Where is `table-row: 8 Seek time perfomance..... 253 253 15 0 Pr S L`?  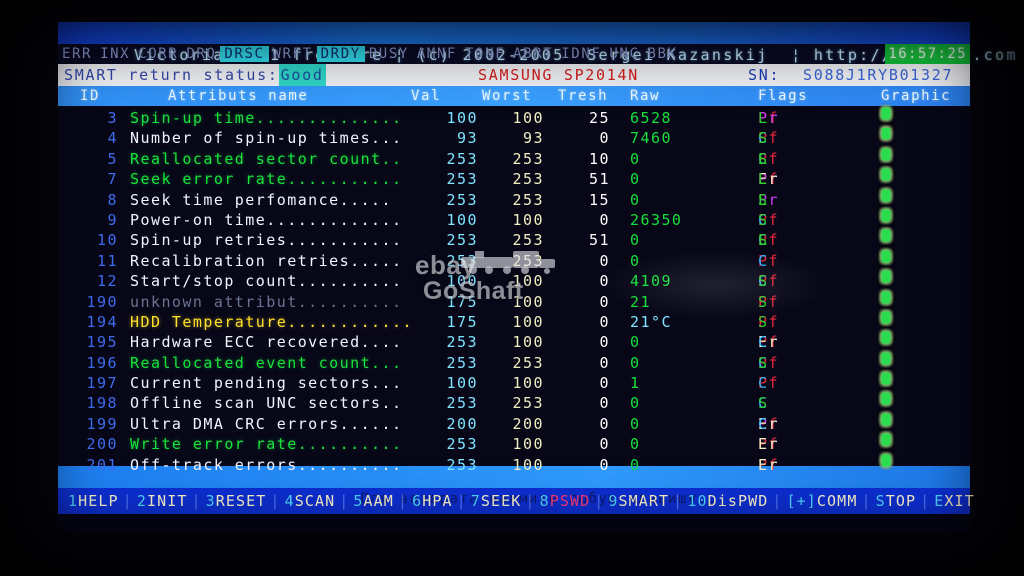
table-row: 8 Seek time perfomance..... 253 253 15 0 Pr S L is located at coordinates (514, 199).